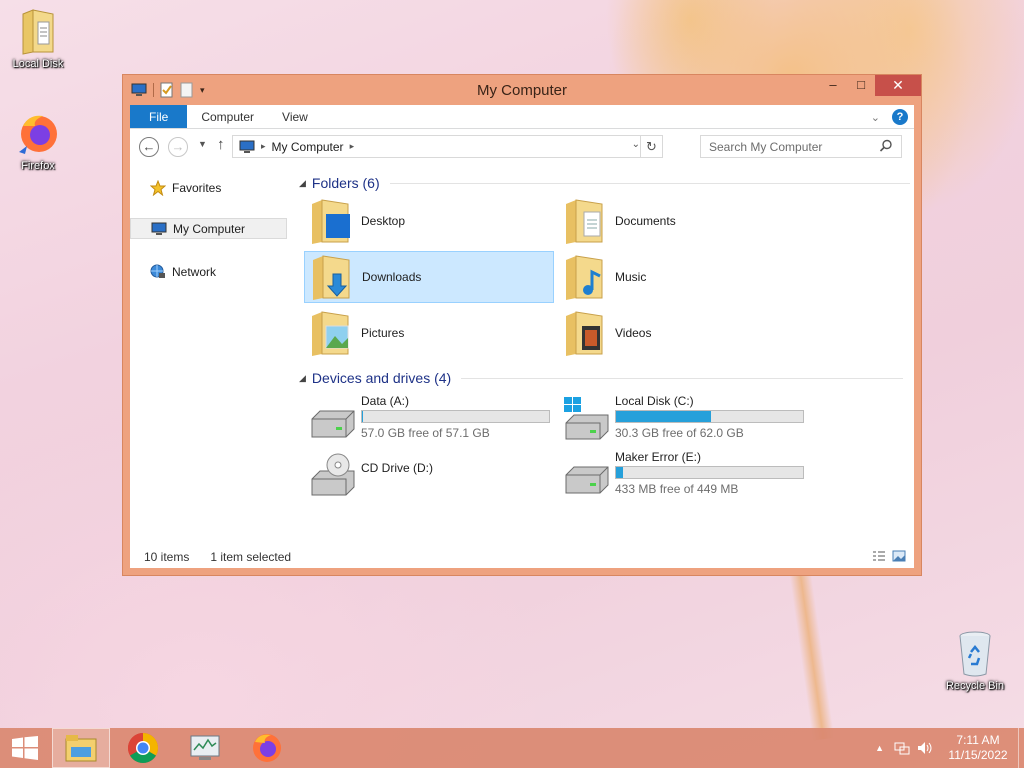 The height and width of the screenshot is (768, 1024). What do you see at coordinates (429, 333) in the screenshot?
I see `folder-pictures: Pictures` at bounding box center [429, 333].